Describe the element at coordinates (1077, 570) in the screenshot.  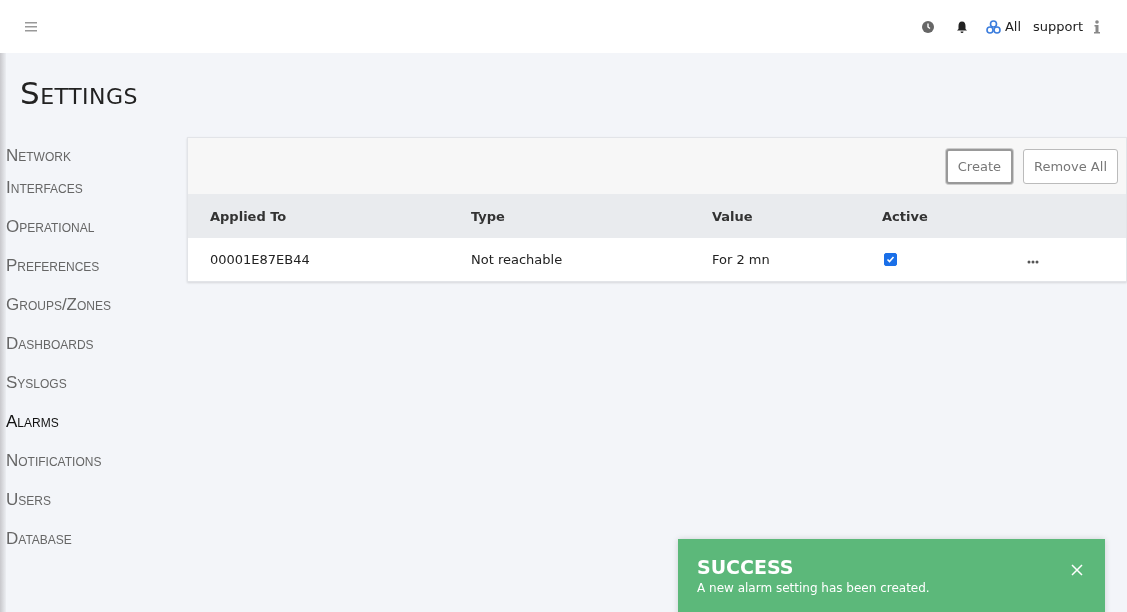
I see `close-icon` at that location.